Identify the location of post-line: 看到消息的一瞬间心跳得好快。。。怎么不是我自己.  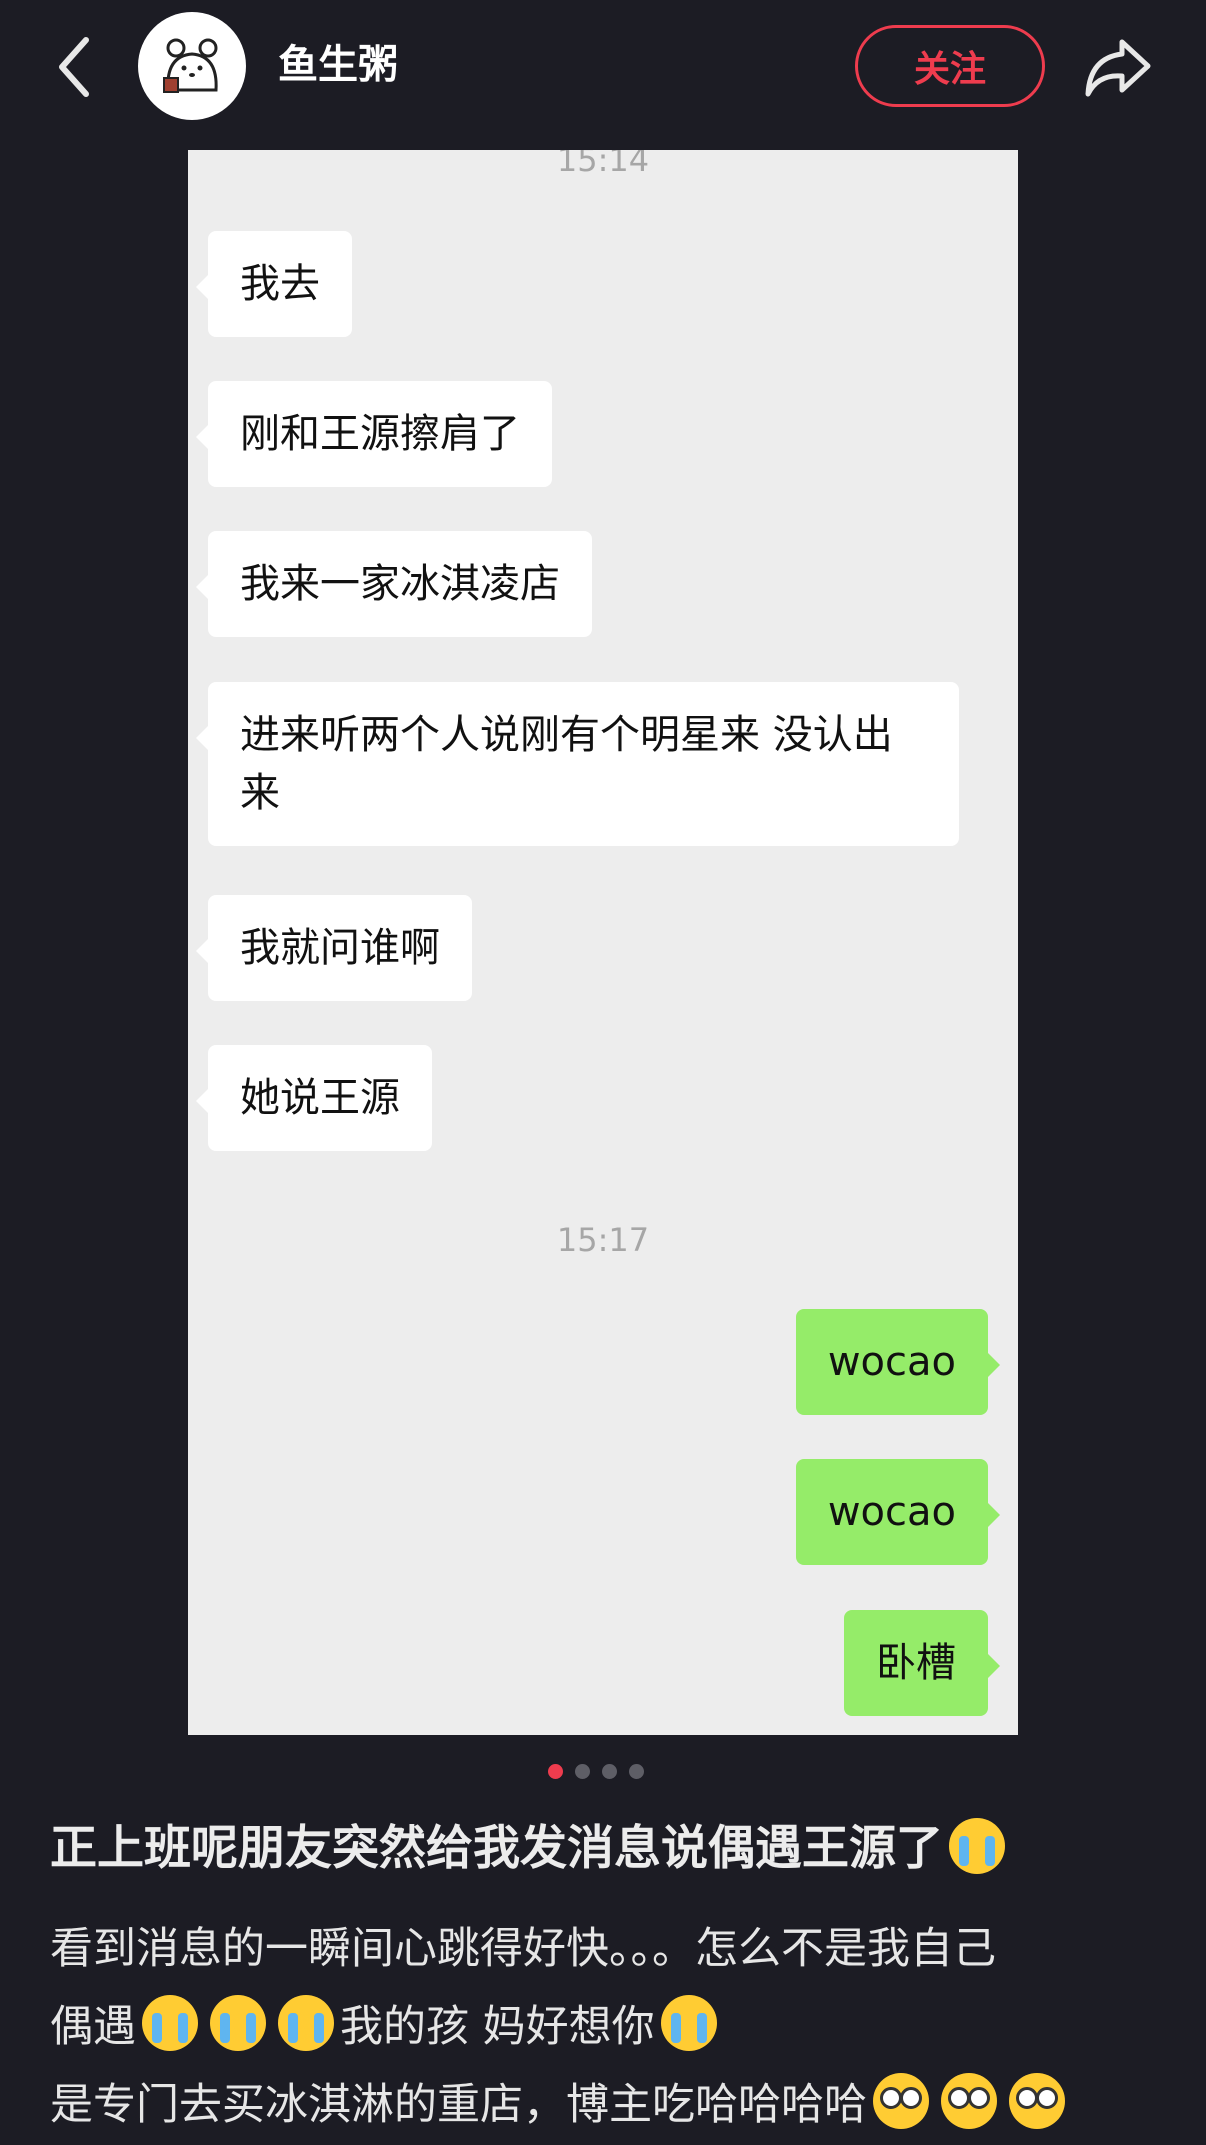
(620, 1949).